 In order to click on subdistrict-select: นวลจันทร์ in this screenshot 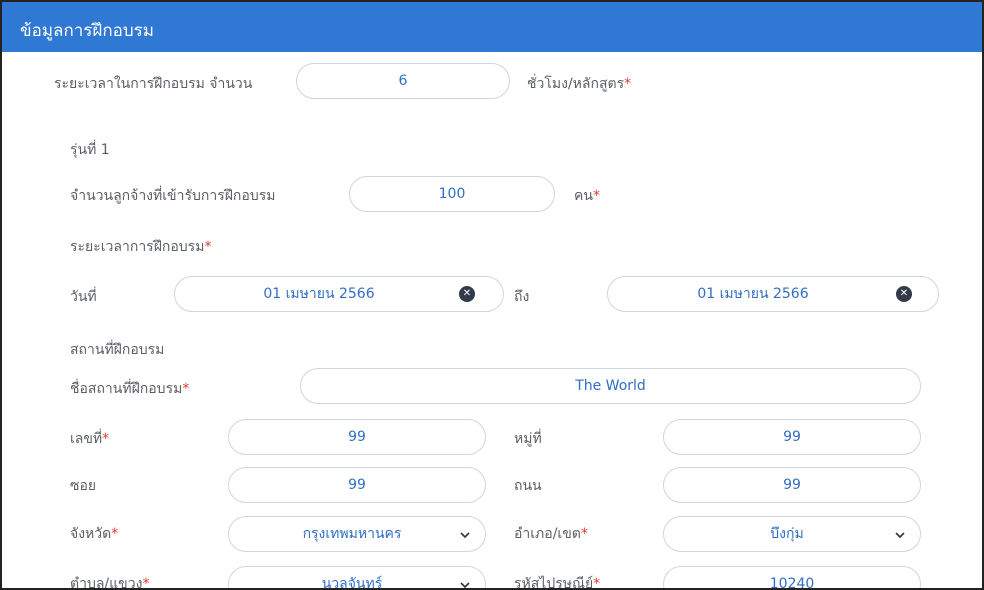, I will do `click(357, 578)`.